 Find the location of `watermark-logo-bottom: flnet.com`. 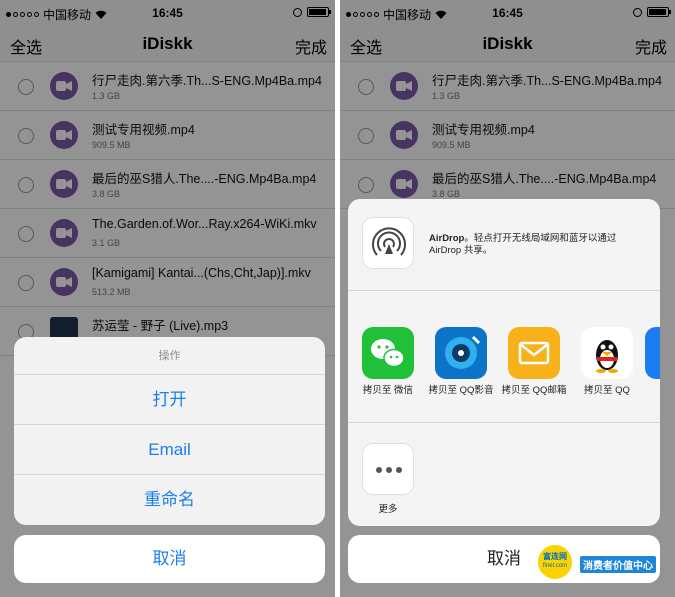

watermark-logo-bottom: flnet.com is located at coordinates (555, 566).